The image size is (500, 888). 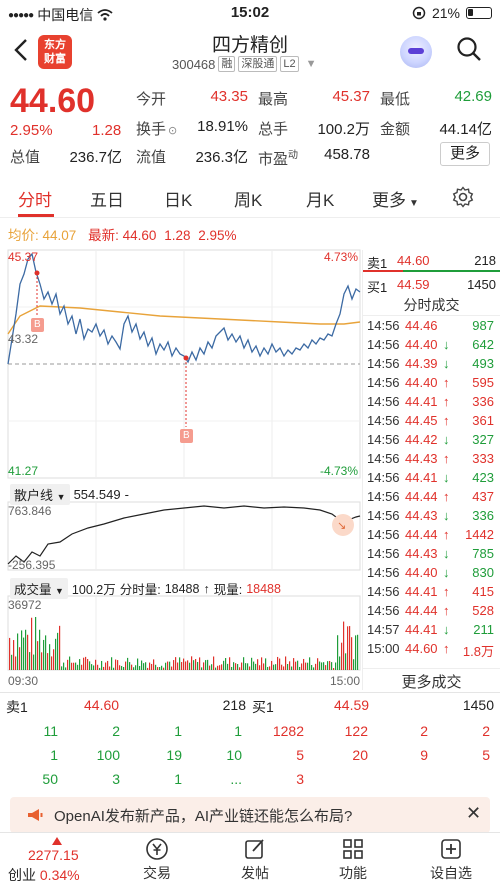 I want to click on ob-sell-detail: 3, so click(x=116, y=779).